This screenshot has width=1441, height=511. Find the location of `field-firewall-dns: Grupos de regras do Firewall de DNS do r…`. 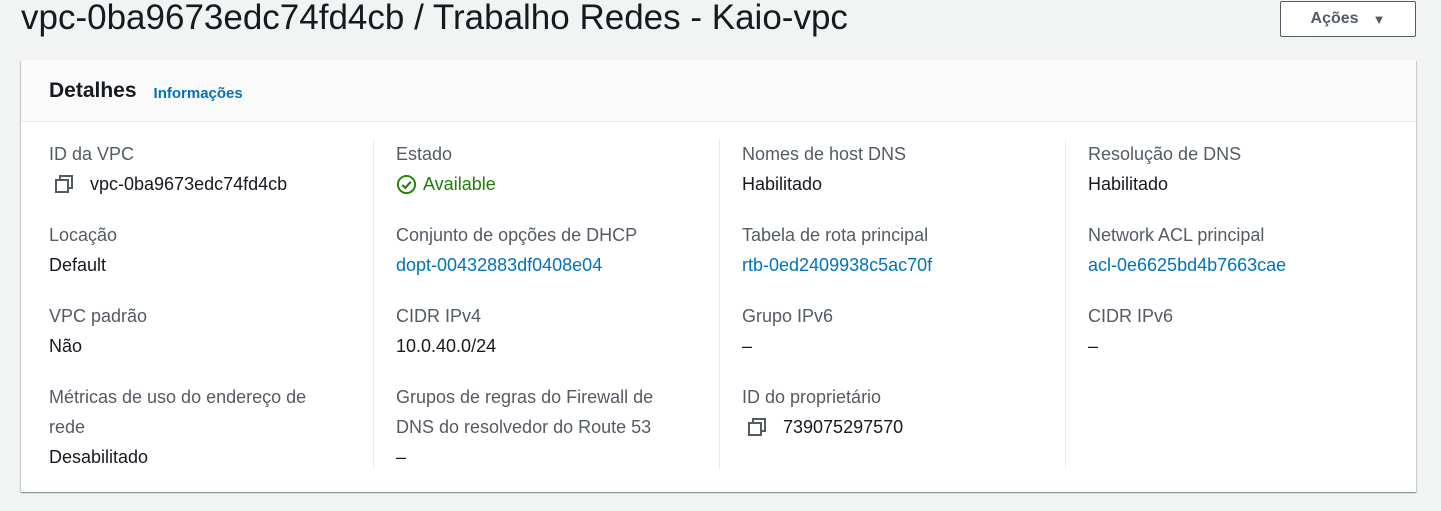

field-firewall-dns: Grupos de regras do Firewall de DNS do r… is located at coordinates (524, 427).